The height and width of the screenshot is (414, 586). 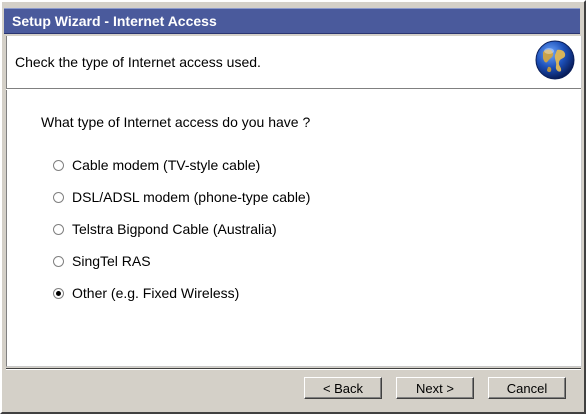 I want to click on option-dsl-adsl-modem: DSL/ADSL modem (phone-type cable), so click(x=181, y=197).